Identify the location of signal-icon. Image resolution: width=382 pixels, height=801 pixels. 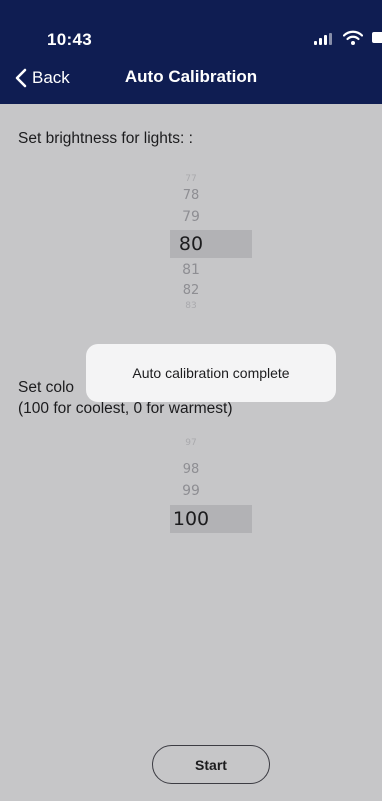
(324, 39).